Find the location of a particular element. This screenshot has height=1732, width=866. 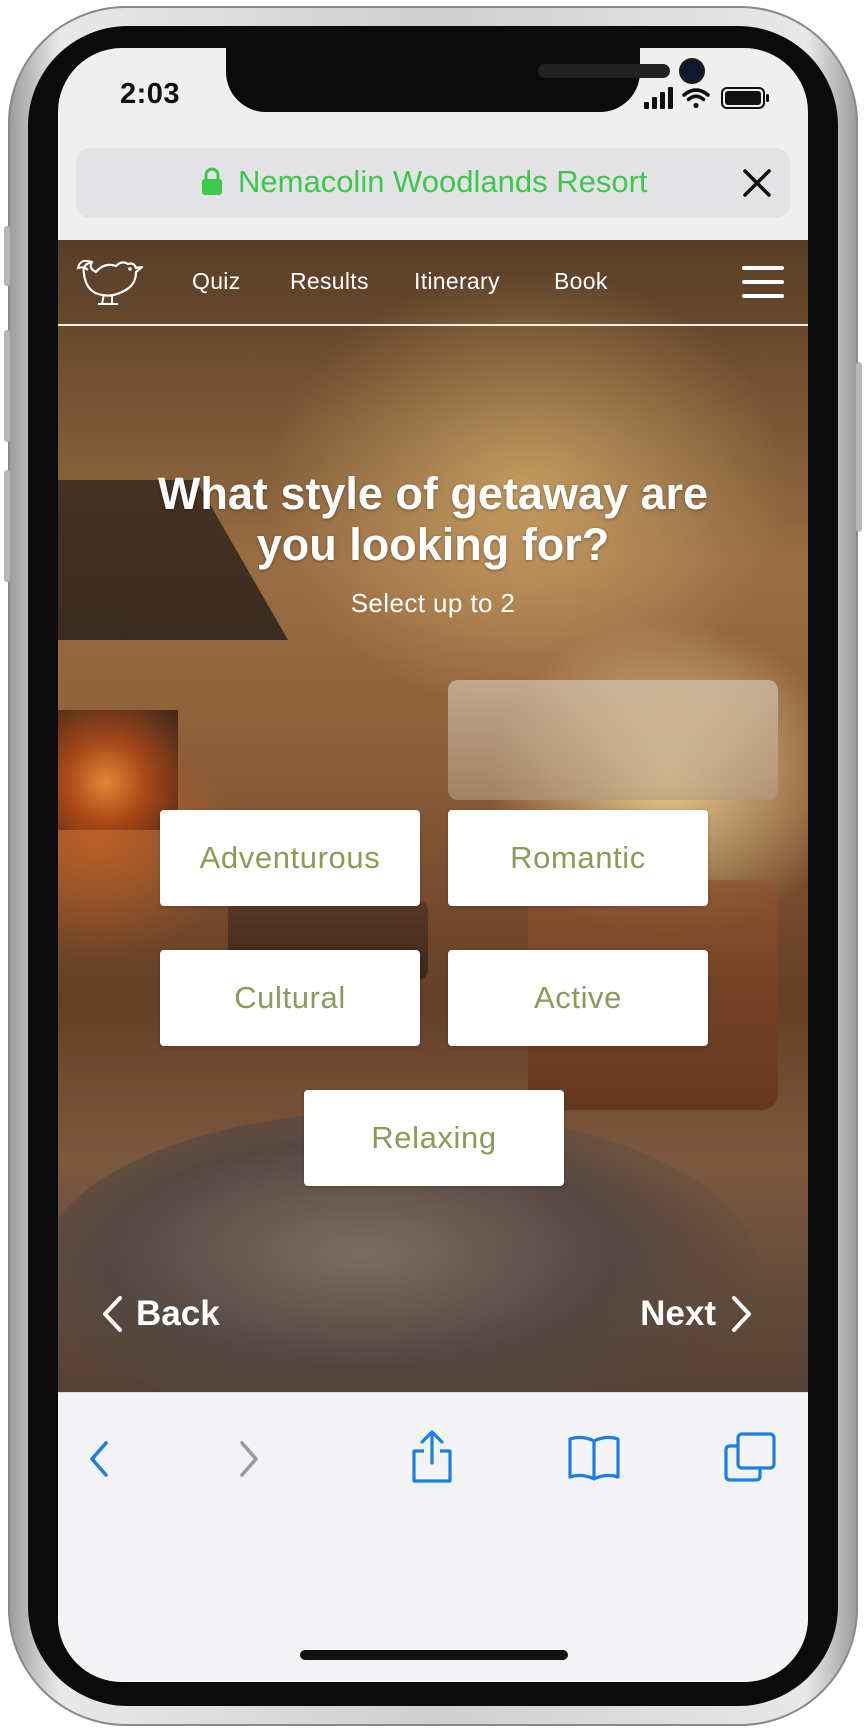

front-camera is located at coordinates (692, 71).